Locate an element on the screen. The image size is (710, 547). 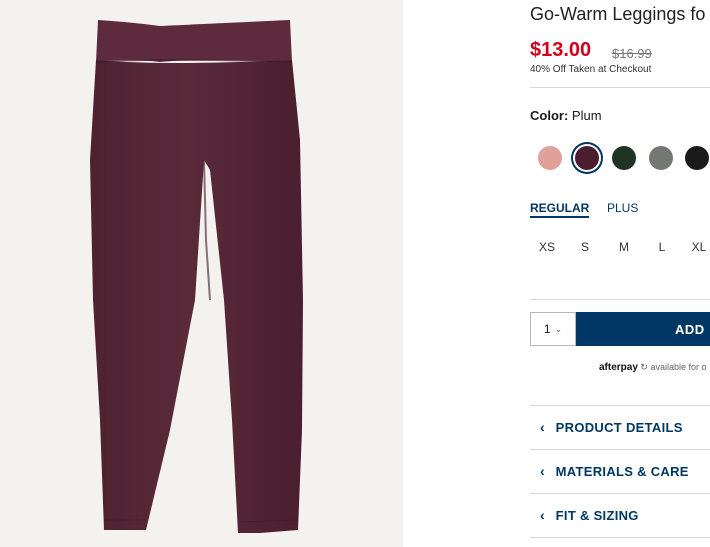
sale-price: $13.00 is located at coordinates (561, 50).